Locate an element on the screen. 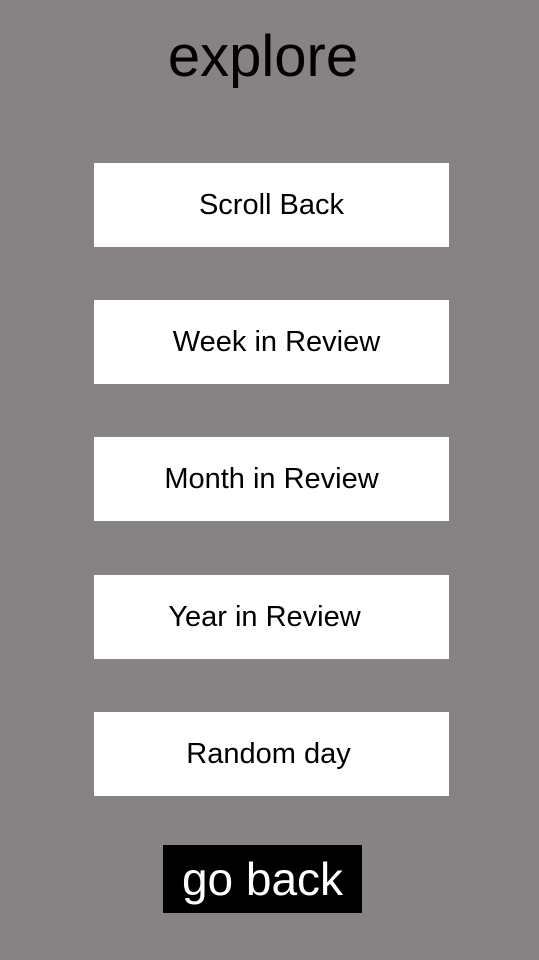 This screenshot has width=539, height=960. random-day-button: Random day is located at coordinates (271, 754).